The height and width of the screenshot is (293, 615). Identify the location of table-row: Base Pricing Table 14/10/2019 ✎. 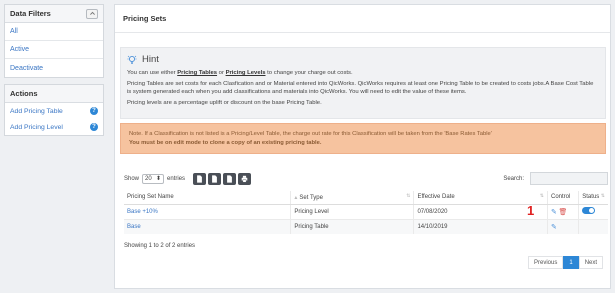
(366, 226).